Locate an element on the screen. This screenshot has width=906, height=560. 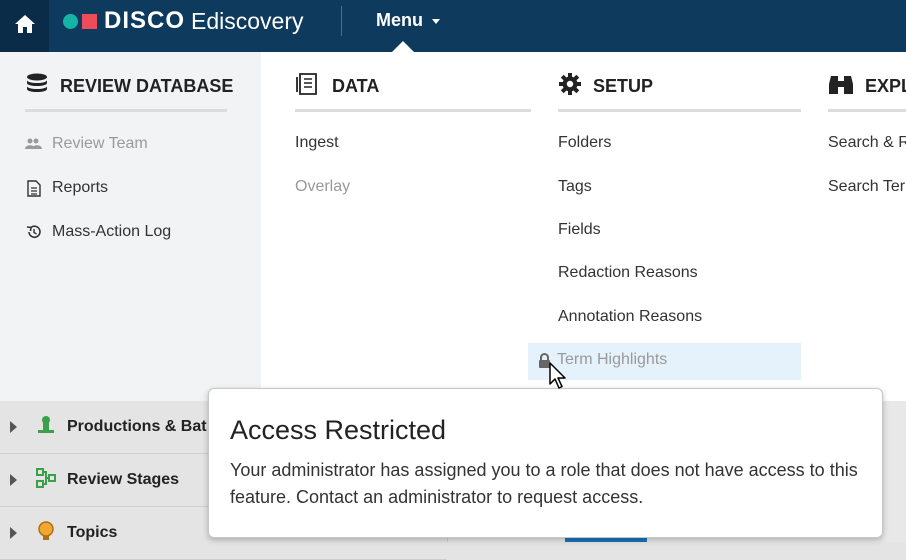
menu-item-label: Redaction Reasons is located at coordinates (628, 272).